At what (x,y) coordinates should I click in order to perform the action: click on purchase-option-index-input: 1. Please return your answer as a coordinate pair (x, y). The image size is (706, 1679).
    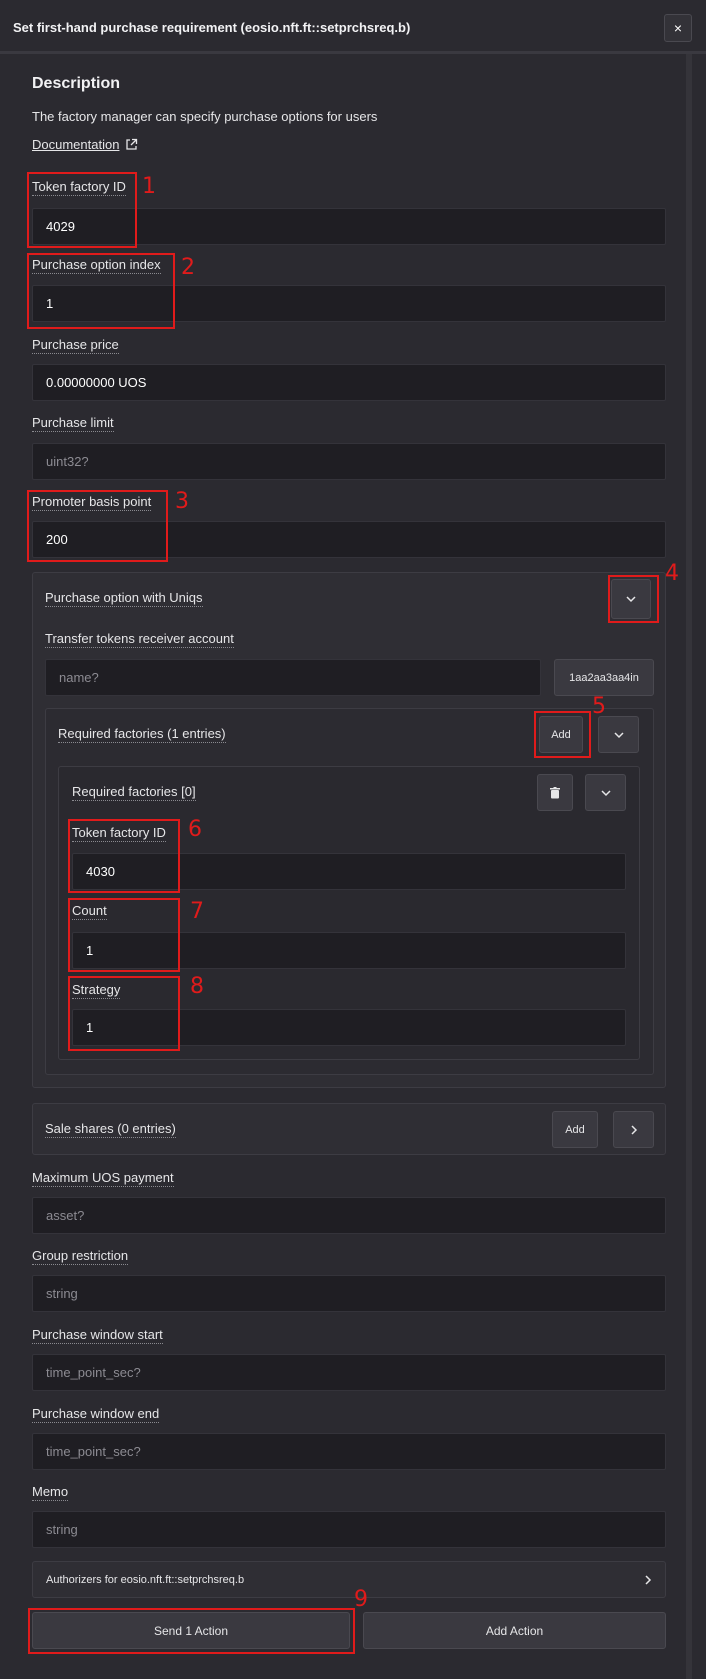
    Looking at the image, I should click on (349, 303).